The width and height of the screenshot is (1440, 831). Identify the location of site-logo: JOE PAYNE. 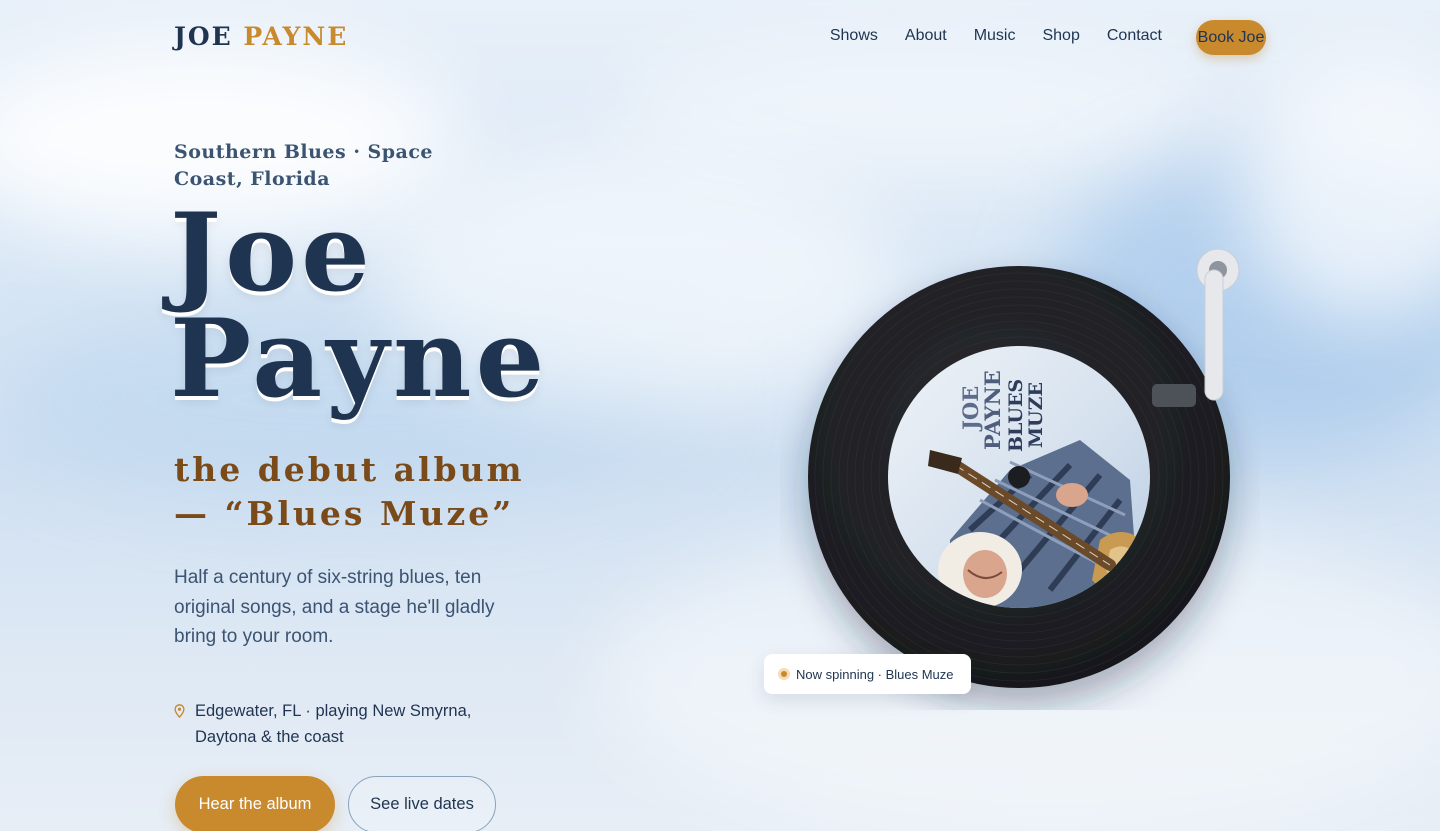
(261, 36).